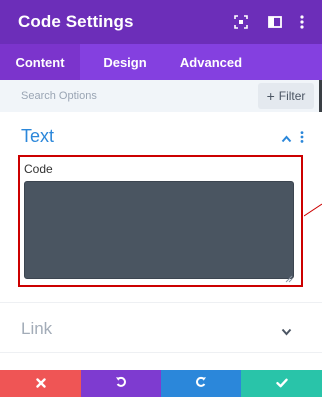  What do you see at coordinates (286, 139) in the screenshot?
I see `chevron-up-icon` at bounding box center [286, 139].